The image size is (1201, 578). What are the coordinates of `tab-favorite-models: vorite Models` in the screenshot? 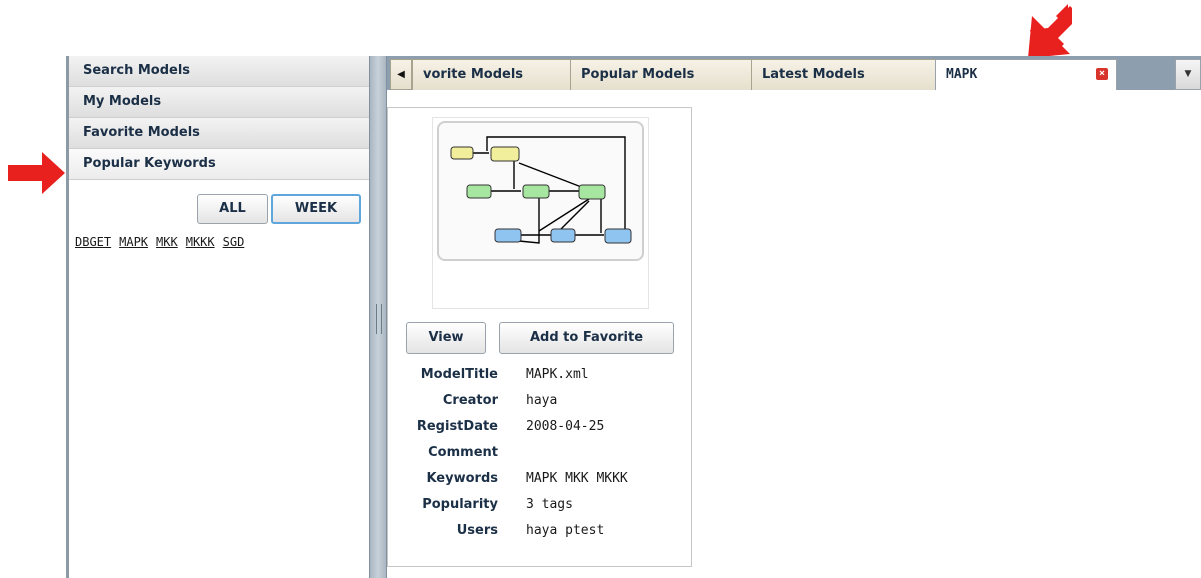 It's located at (491, 74).